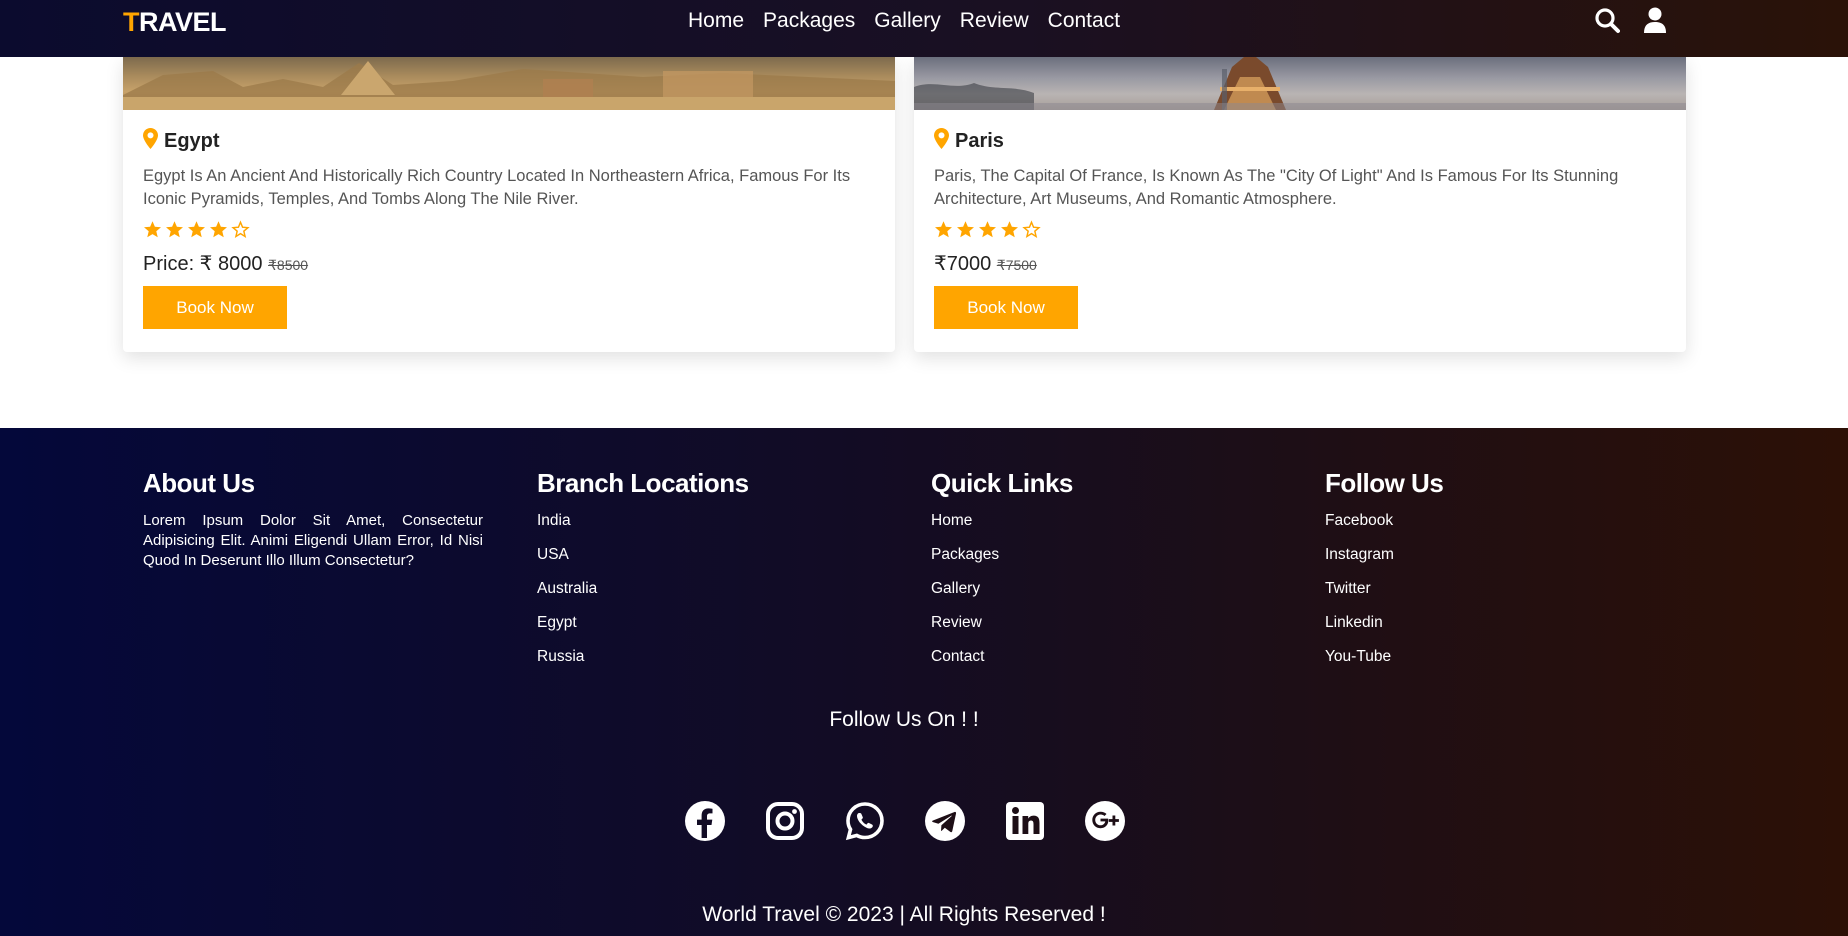 Image resolution: width=1848 pixels, height=936 pixels. What do you see at coordinates (1002, 483) in the screenshot?
I see `footer-quick-links-title: Quick Links` at bounding box center [1002, 483].